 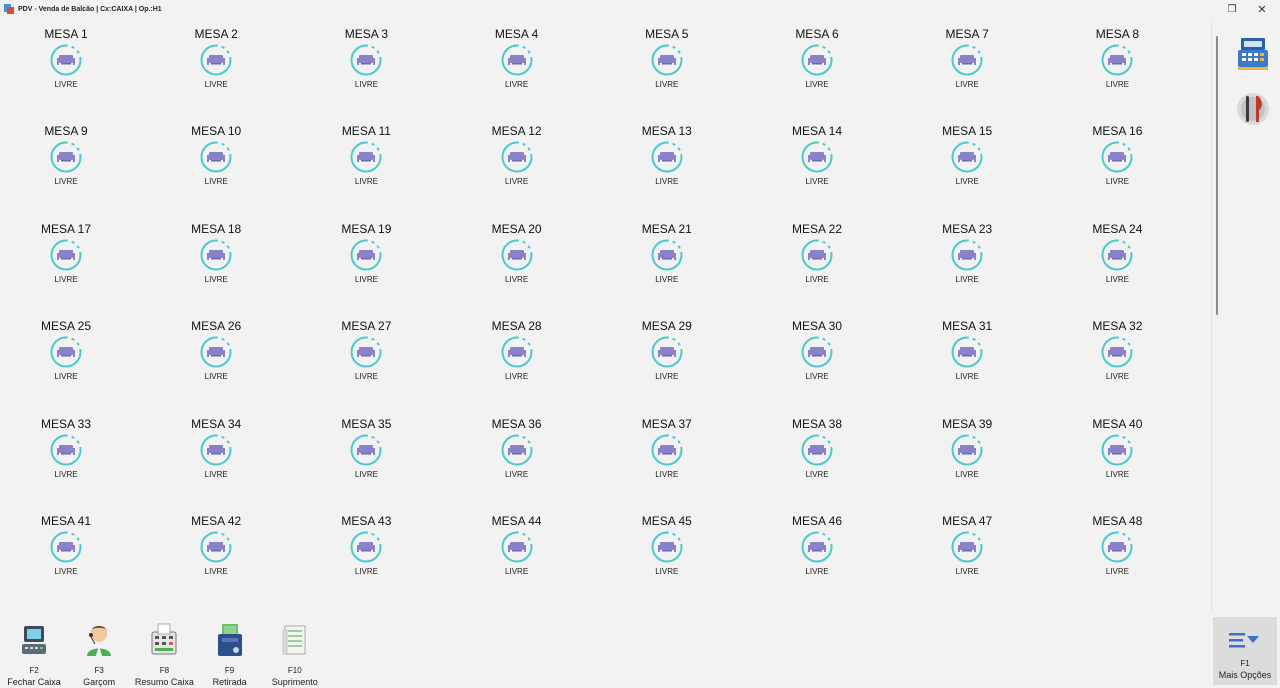 What do you see at coordinates (164, 654) in the screenshot?
I see `function-key-f8: F8 Resumo Caixa` at bounding box center [164, 654].